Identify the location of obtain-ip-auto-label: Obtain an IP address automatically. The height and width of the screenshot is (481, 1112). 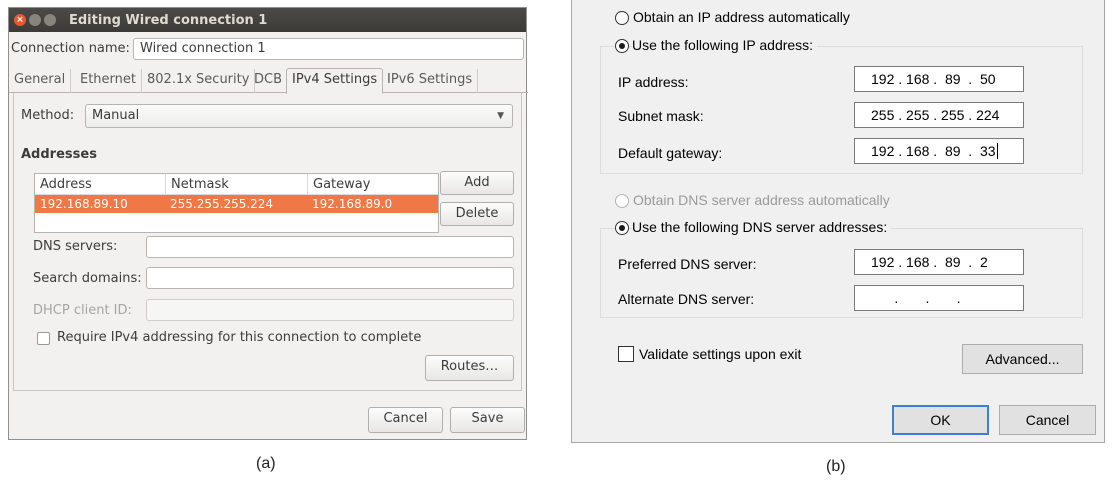
(741, 17).